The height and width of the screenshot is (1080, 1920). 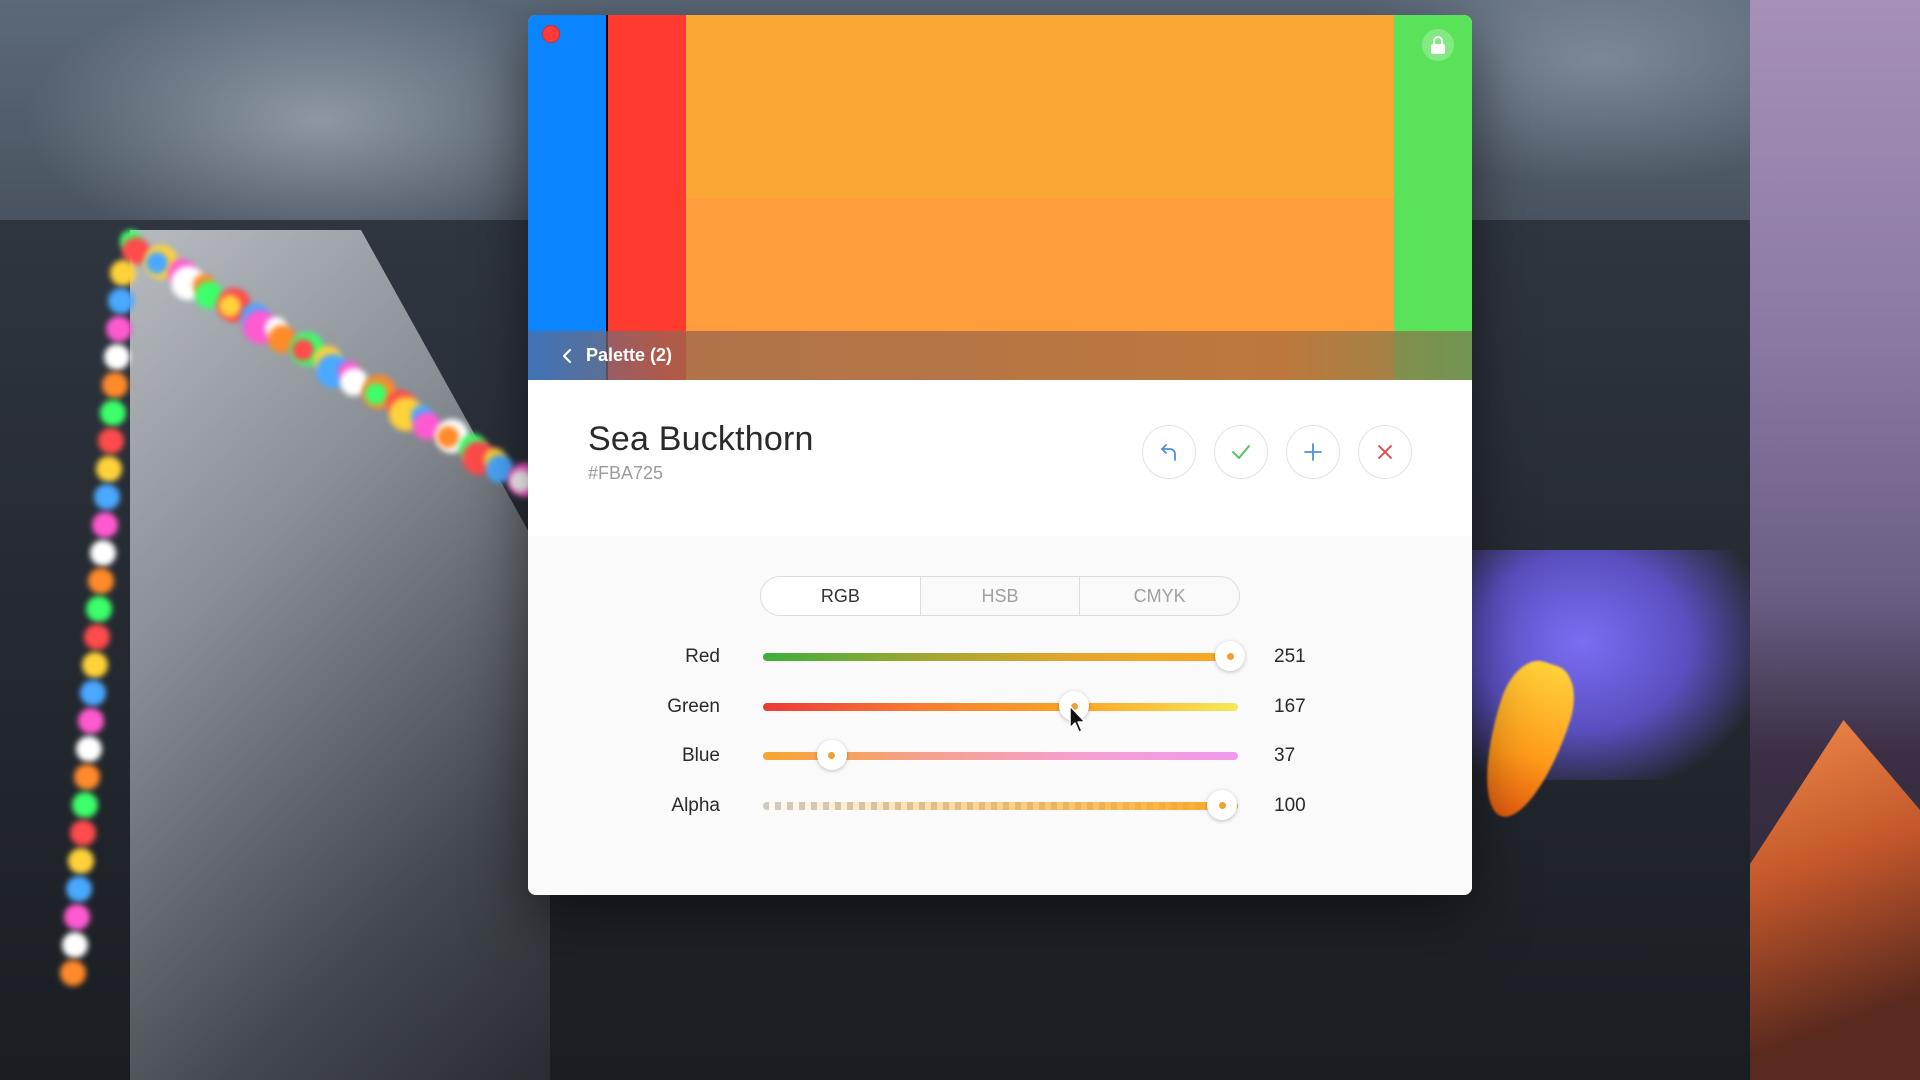 I want to click on tab-cmyk: CMYK, so click(x=1159, y=596).